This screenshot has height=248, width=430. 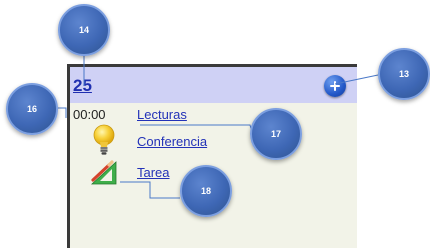 What do you see at coordinates (213, 85) in the screenshot?
I see `day-header: 25` at bounding box center [213, 85].